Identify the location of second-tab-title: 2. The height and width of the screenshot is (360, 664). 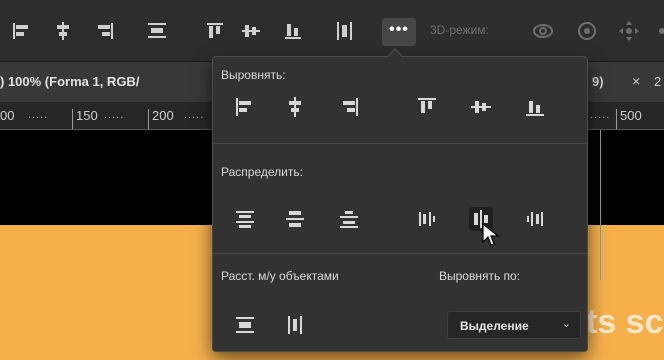
(657, 81).